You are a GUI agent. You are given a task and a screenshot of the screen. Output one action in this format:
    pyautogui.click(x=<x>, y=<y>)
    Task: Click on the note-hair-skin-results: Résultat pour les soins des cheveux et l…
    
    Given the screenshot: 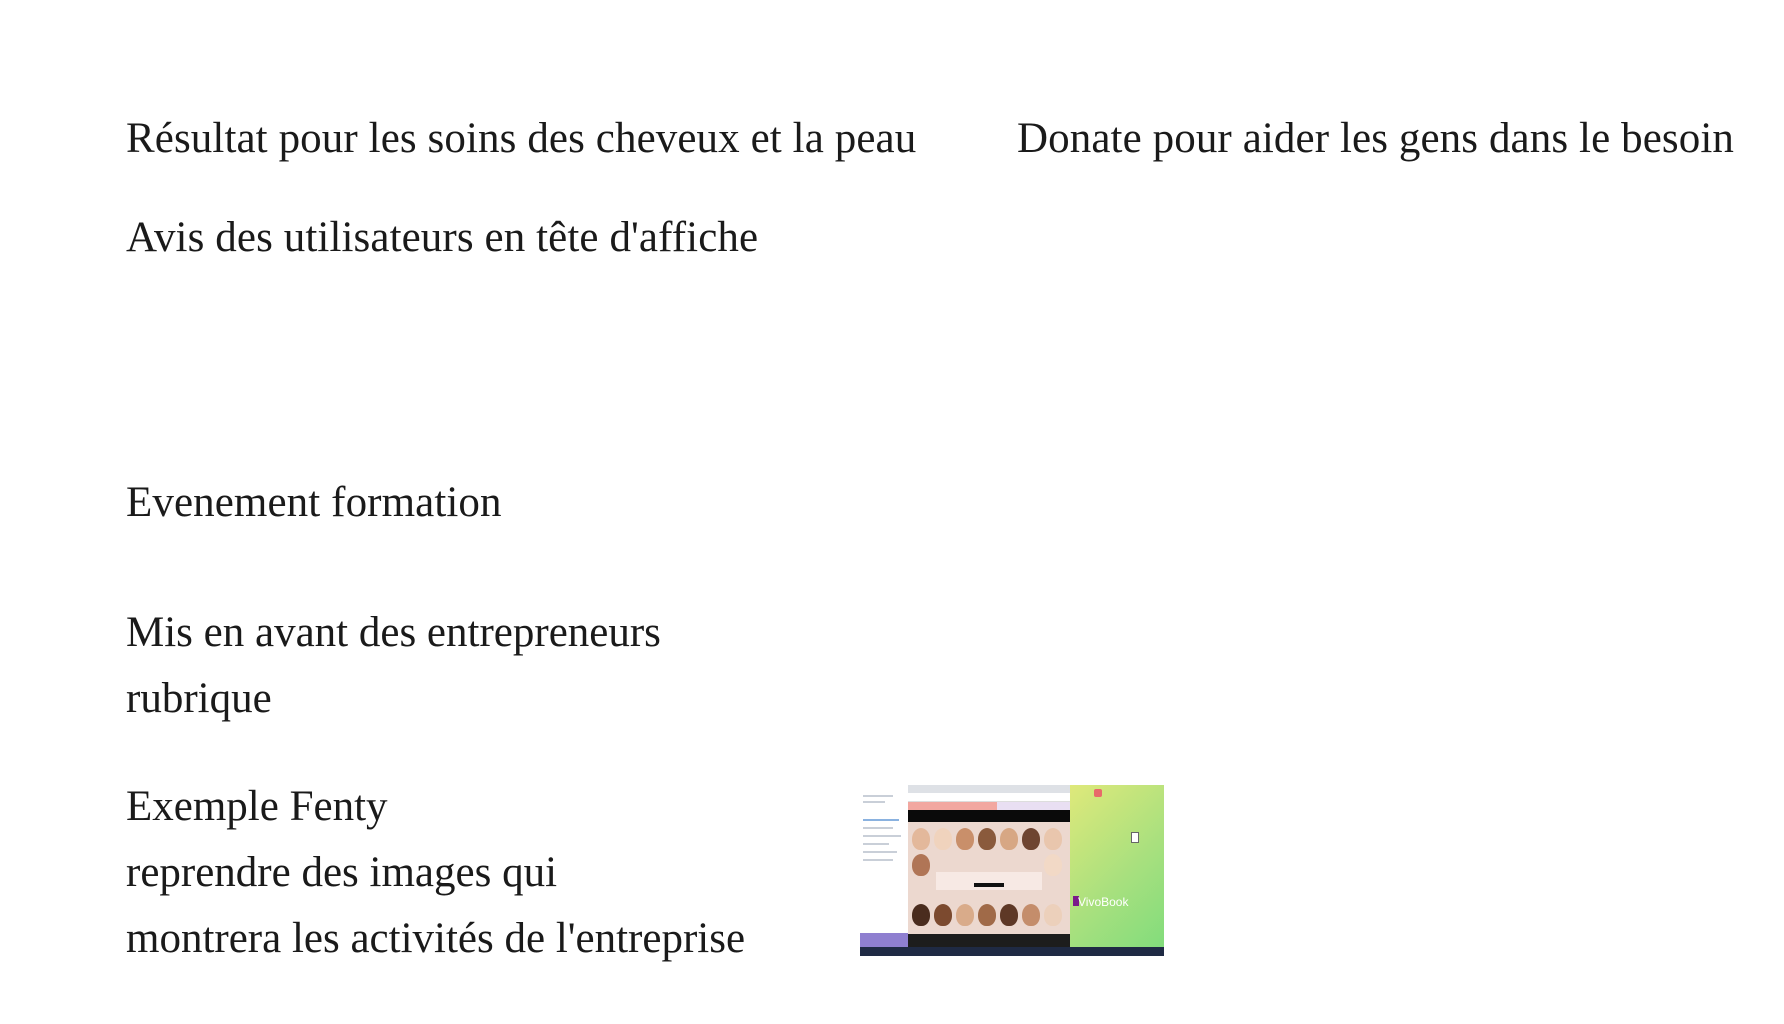 What is the action you would take?
    pyautogui.click(x=521, y=138)
    